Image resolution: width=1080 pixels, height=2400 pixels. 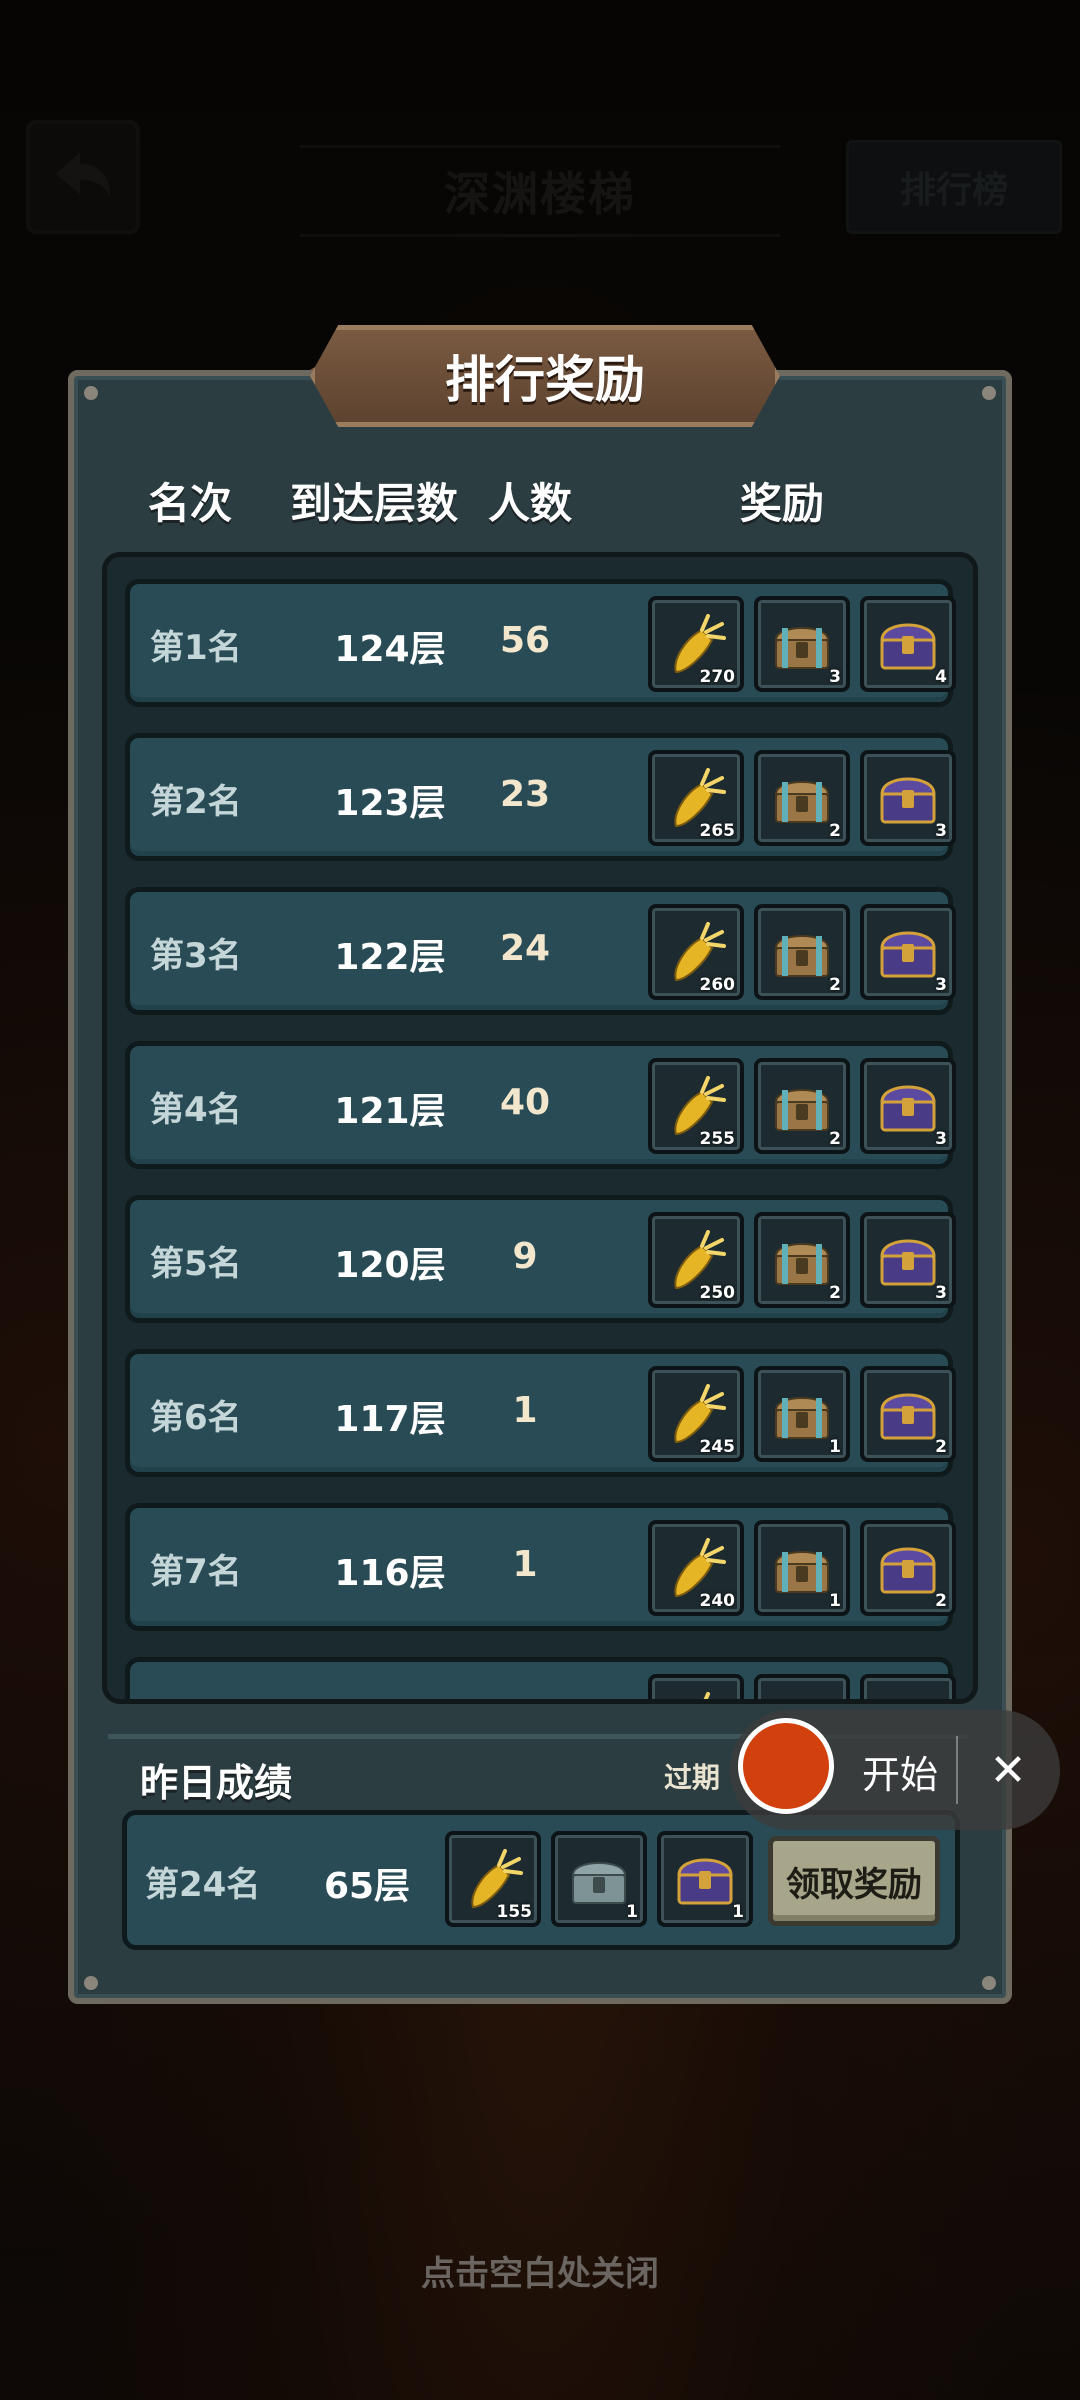 I want to click on reward-carrot: 155, so click(x=493, y=1879).